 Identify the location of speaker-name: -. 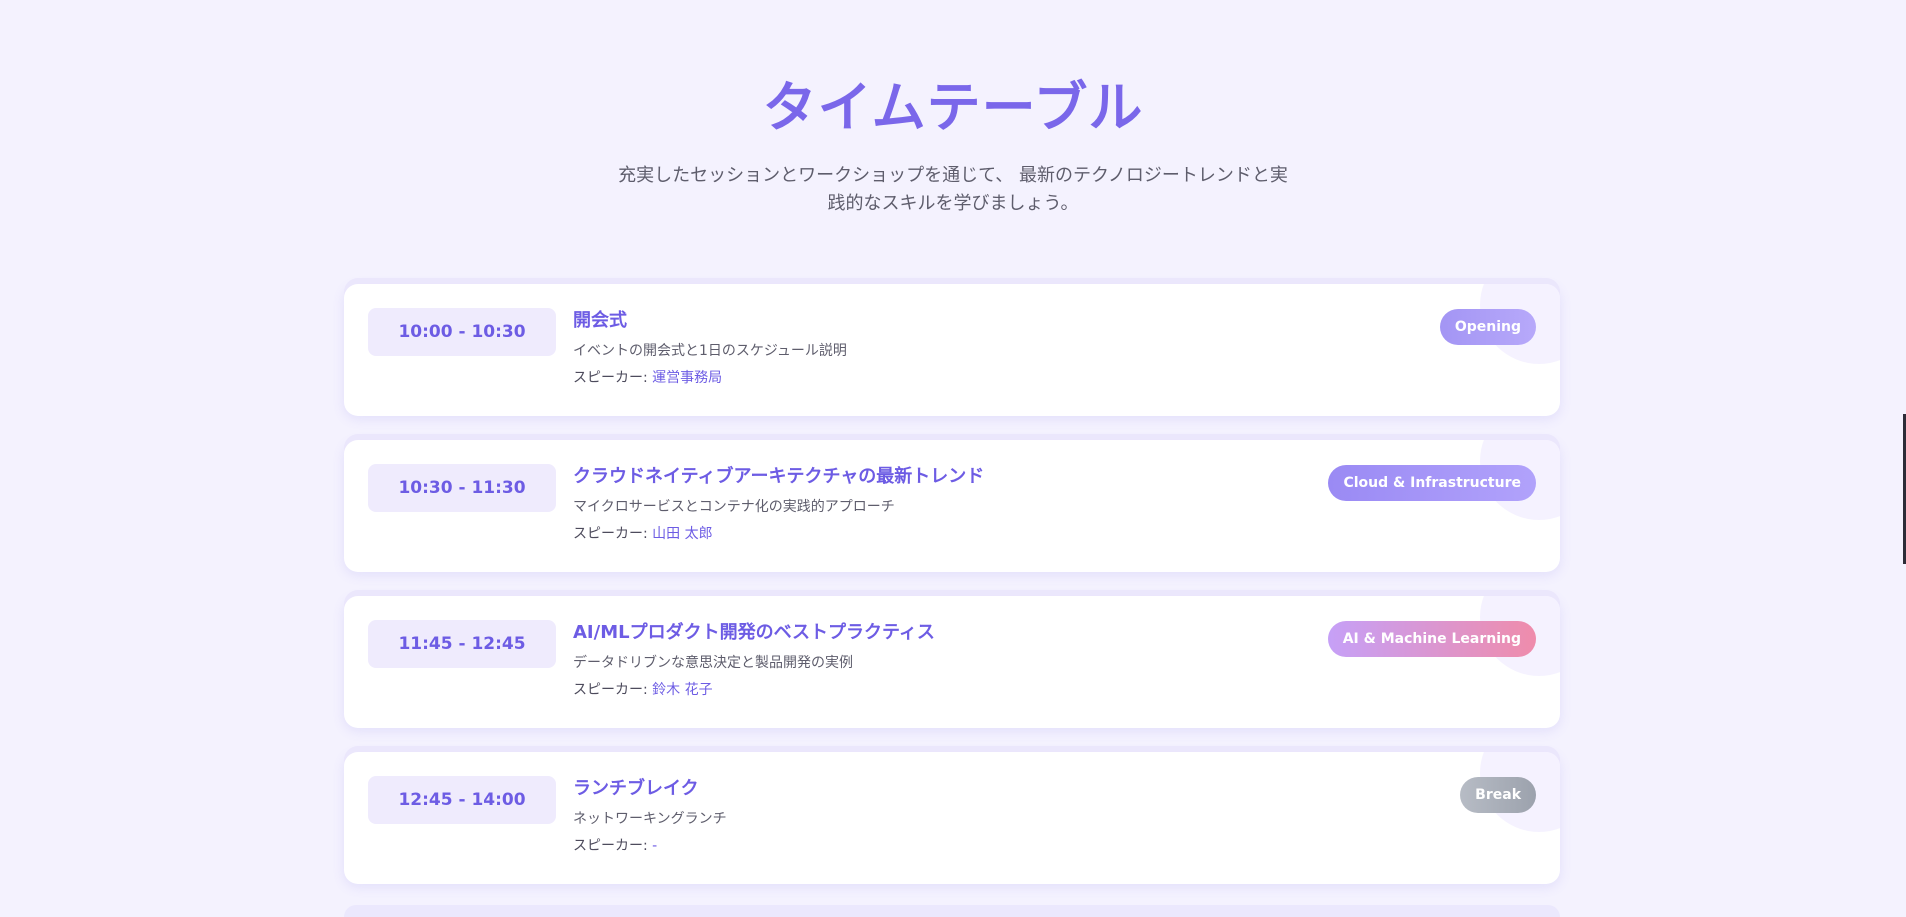
(655, 846).